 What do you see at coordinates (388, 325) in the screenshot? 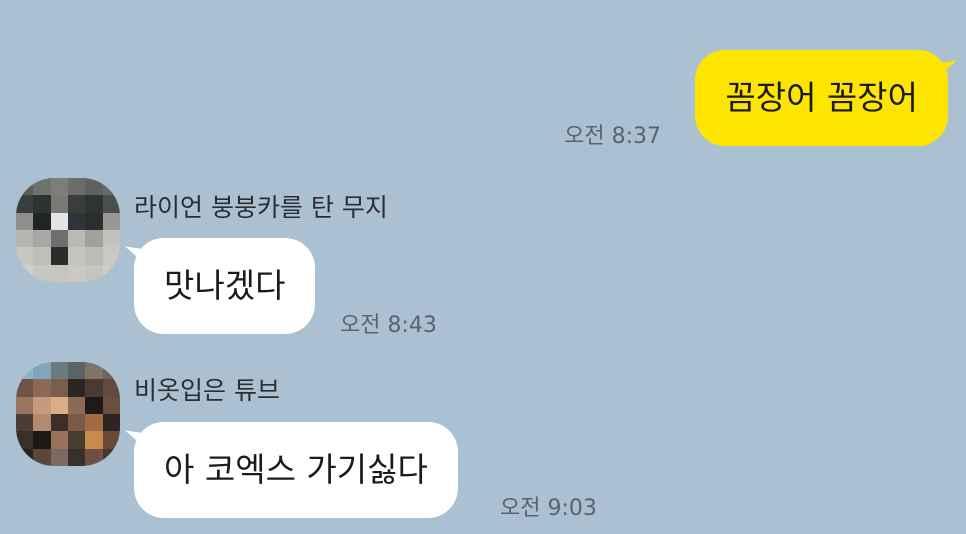
I see `message-timestamp: 오전 8:43` at bounding box center [388, 325].